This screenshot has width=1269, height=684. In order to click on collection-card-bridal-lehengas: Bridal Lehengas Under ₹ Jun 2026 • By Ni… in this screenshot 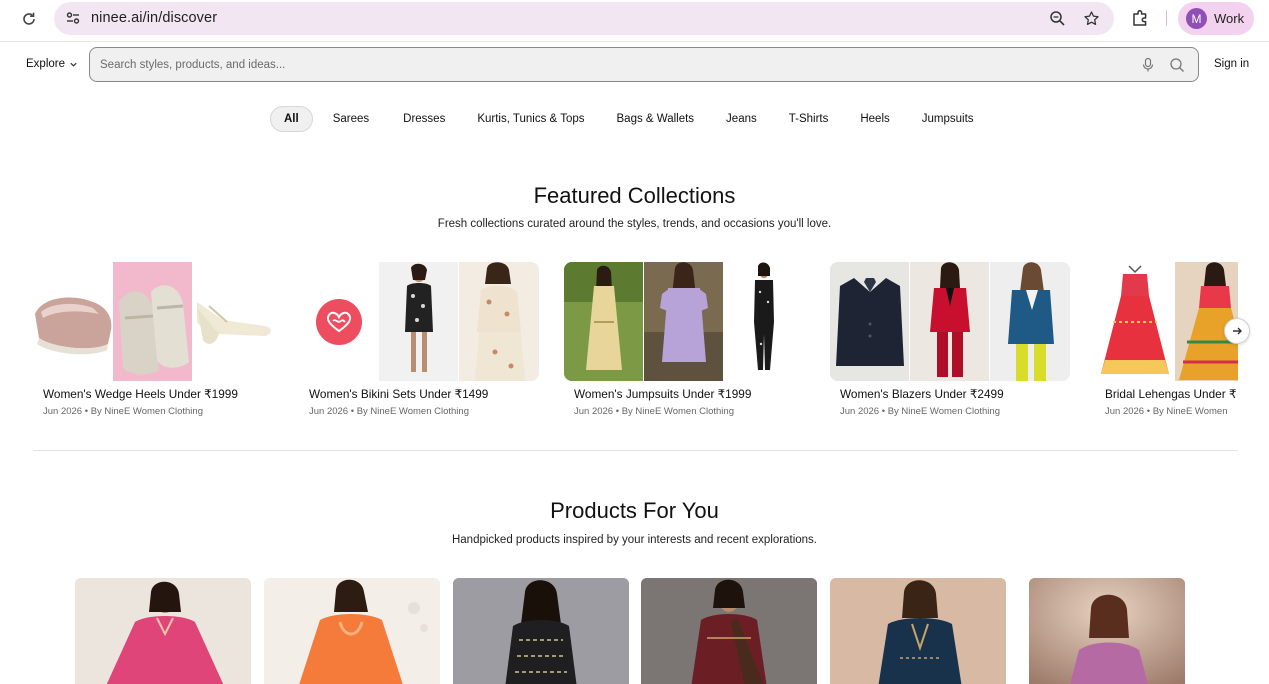, I will do `click(1166, 347)`.